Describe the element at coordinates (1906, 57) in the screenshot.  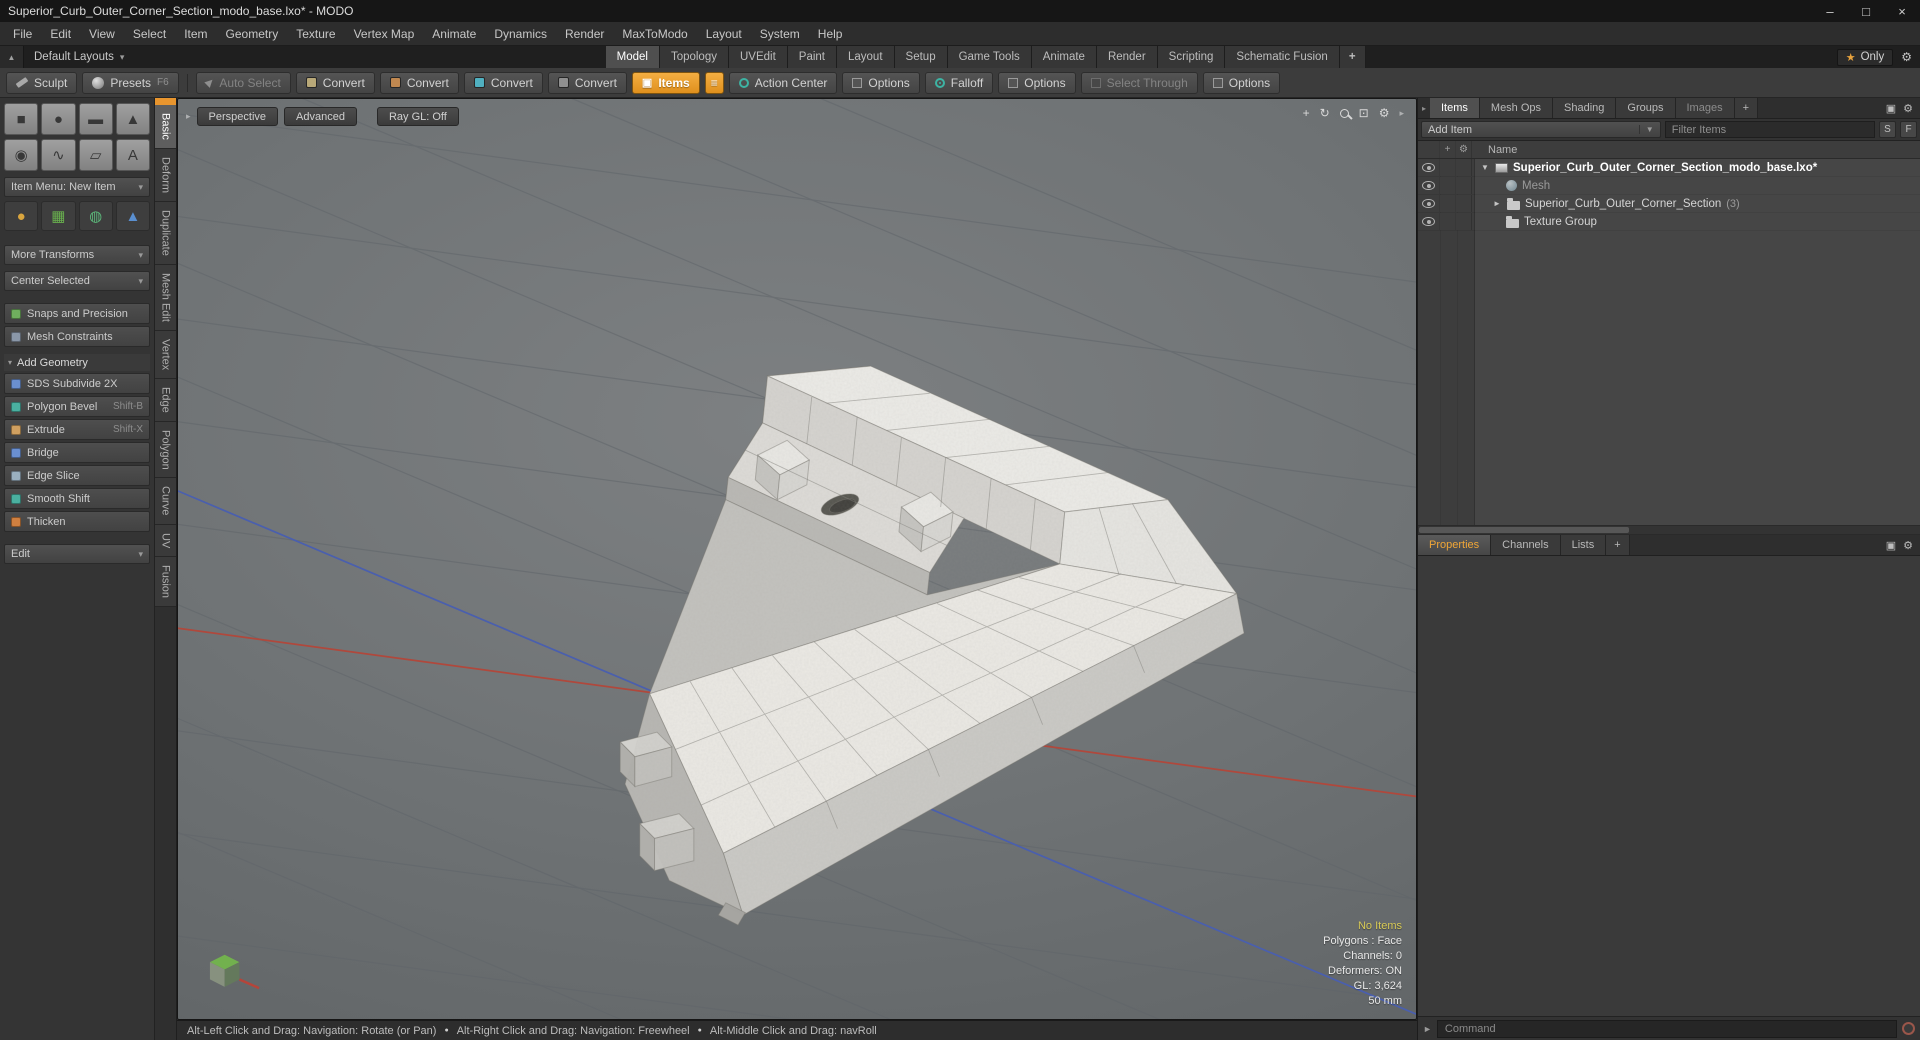
I see `gear-icon: ⚙` at that location.